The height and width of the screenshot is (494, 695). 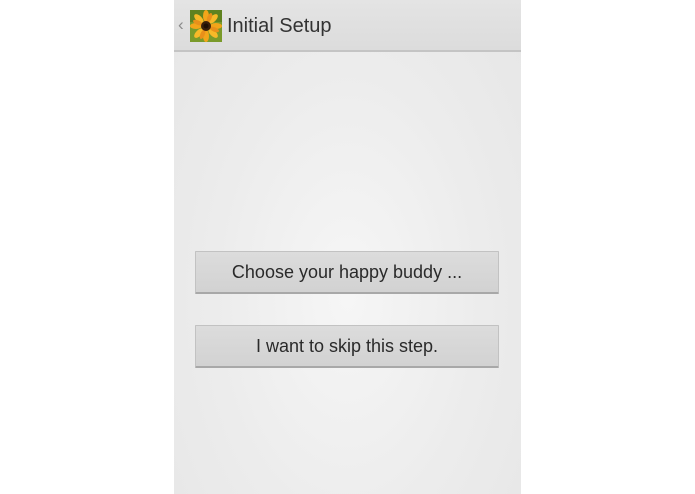 I want to click on page-title: Initial Setup, so click(x=279, y=26).